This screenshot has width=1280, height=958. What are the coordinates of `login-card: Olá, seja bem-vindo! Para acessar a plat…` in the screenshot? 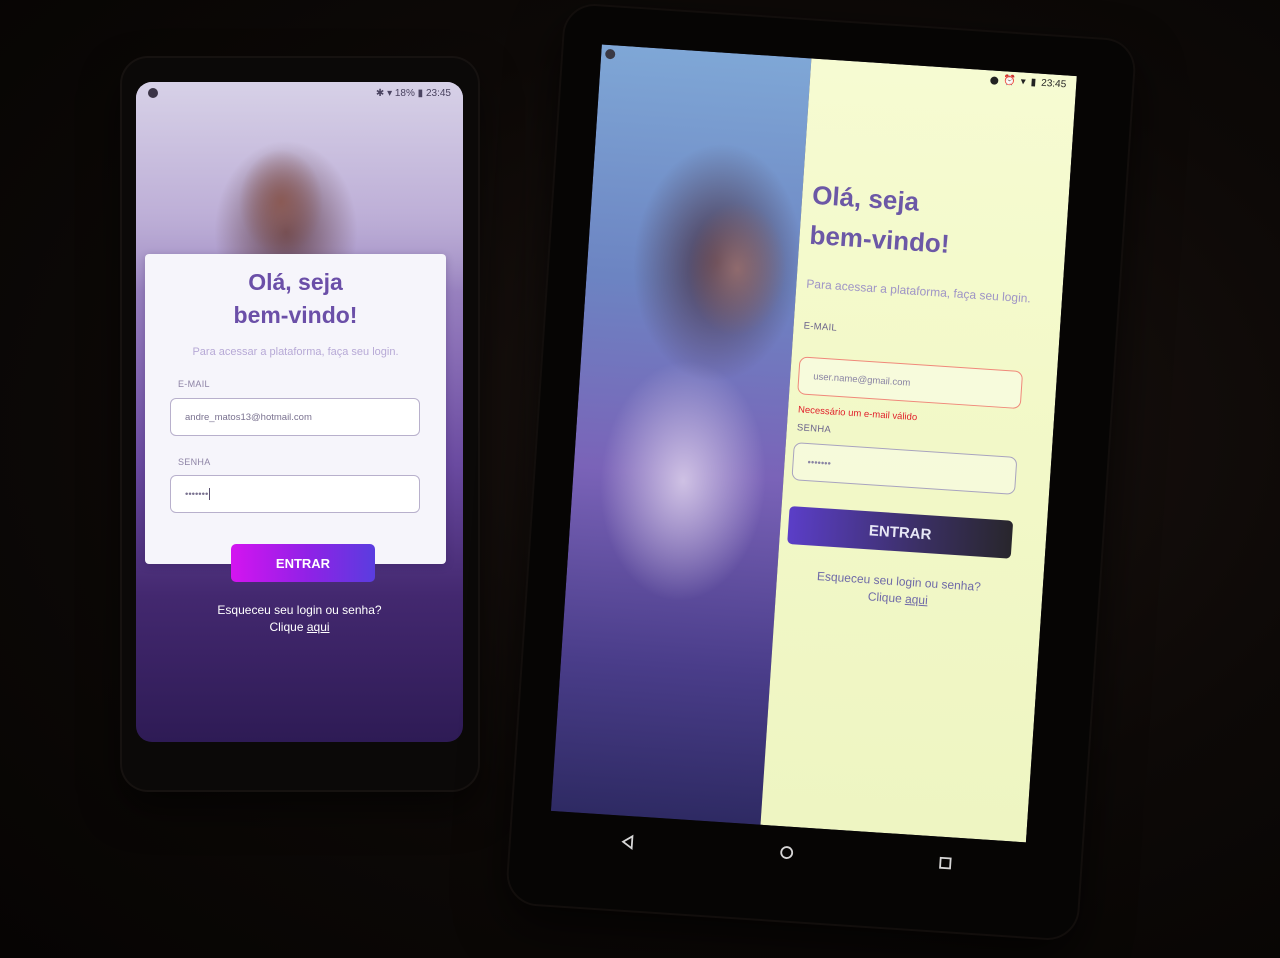 It's located at (295, 409).